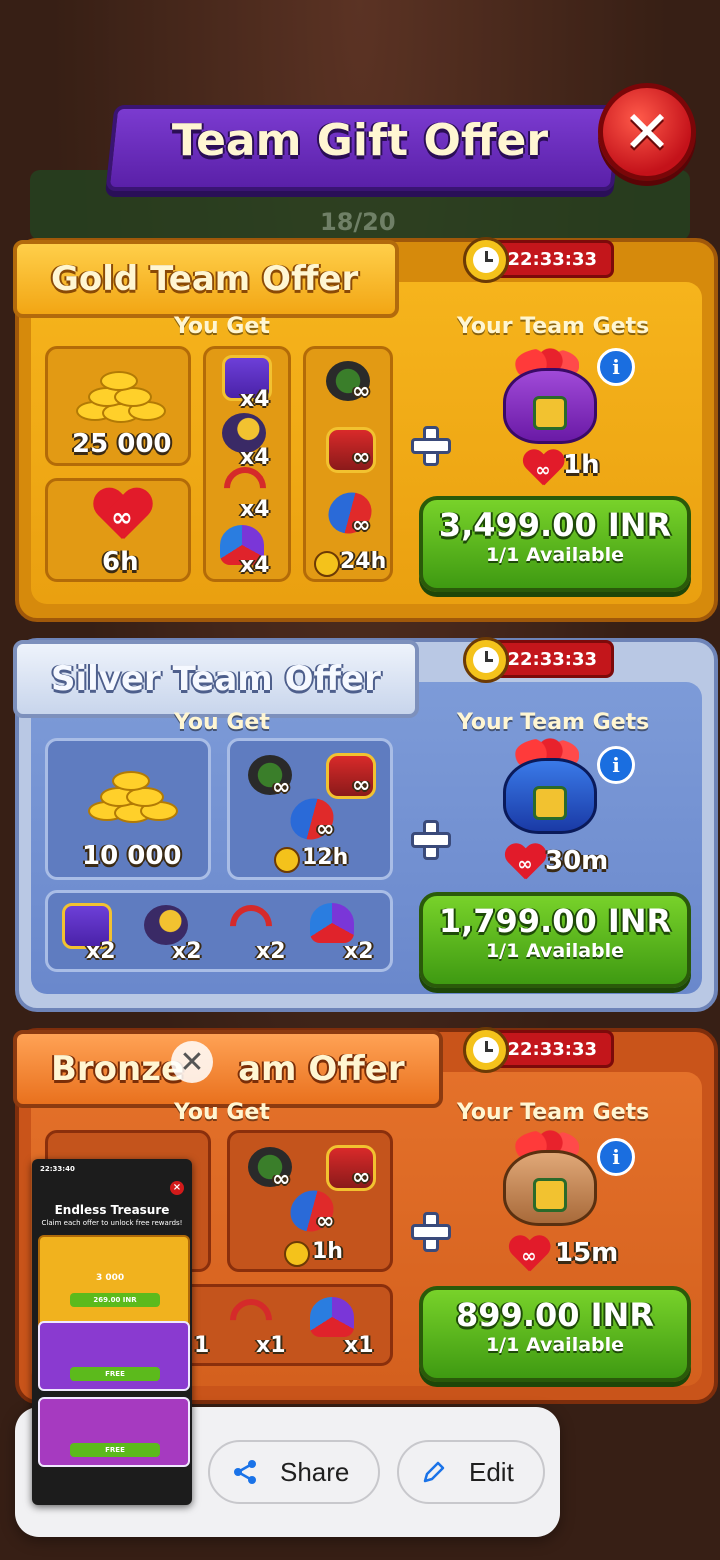 This screenshot has width=720, height=1560. Describe the element at coordinates (555, 921) in the screenshot. I see `price-label: 1,799.00 INR` at that location.